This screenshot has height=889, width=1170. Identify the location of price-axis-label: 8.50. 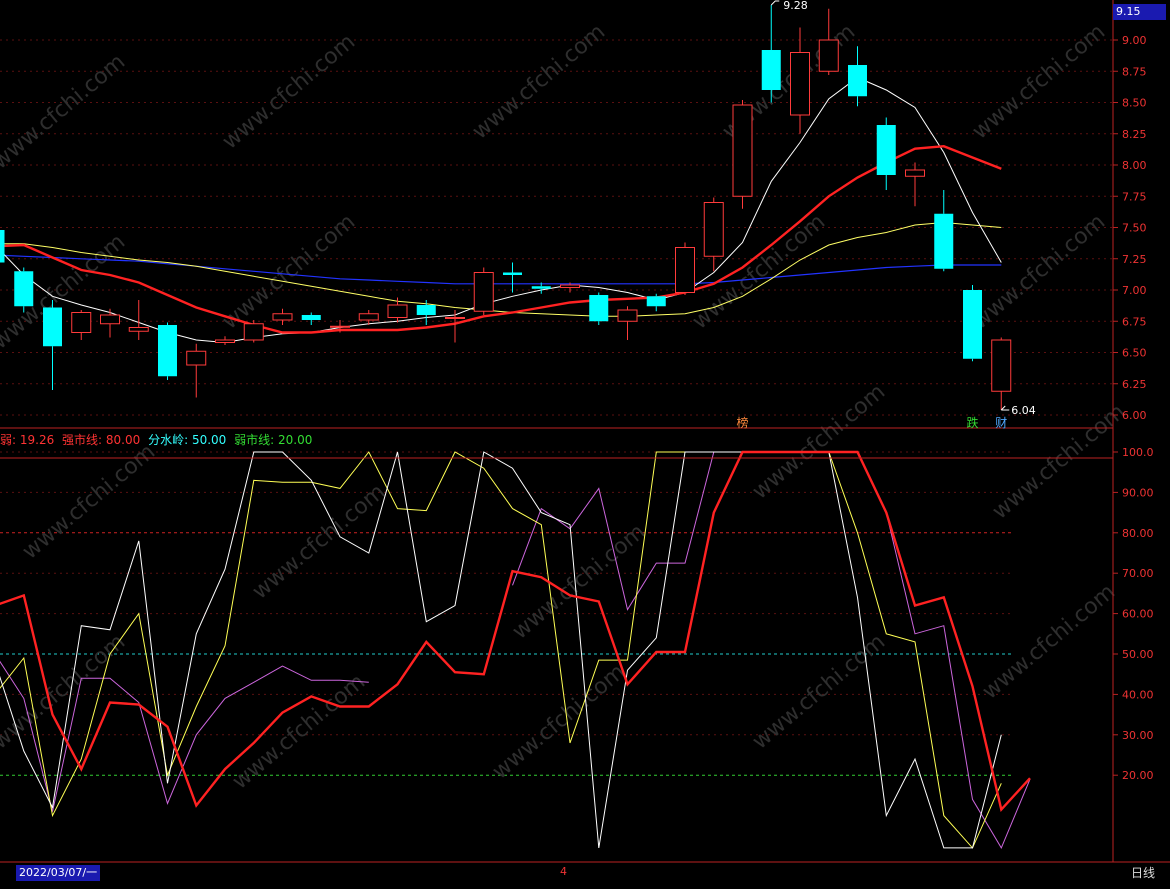
(1134, 103).